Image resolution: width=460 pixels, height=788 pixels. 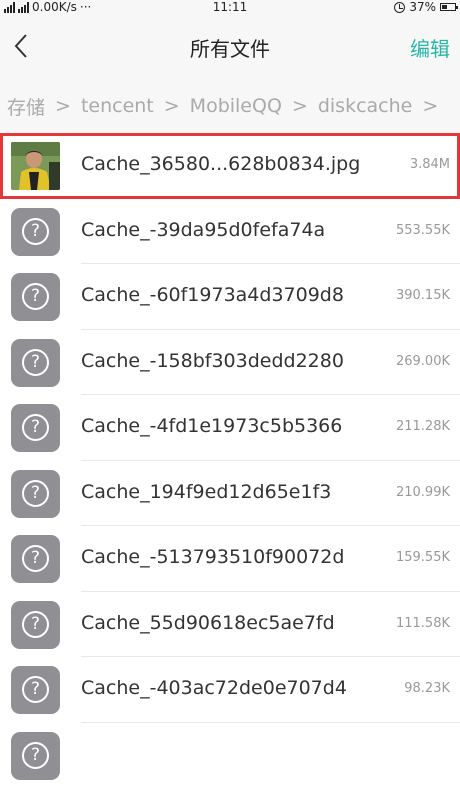 I want to click on status-time: 11:11, so click(x=230, y=7).